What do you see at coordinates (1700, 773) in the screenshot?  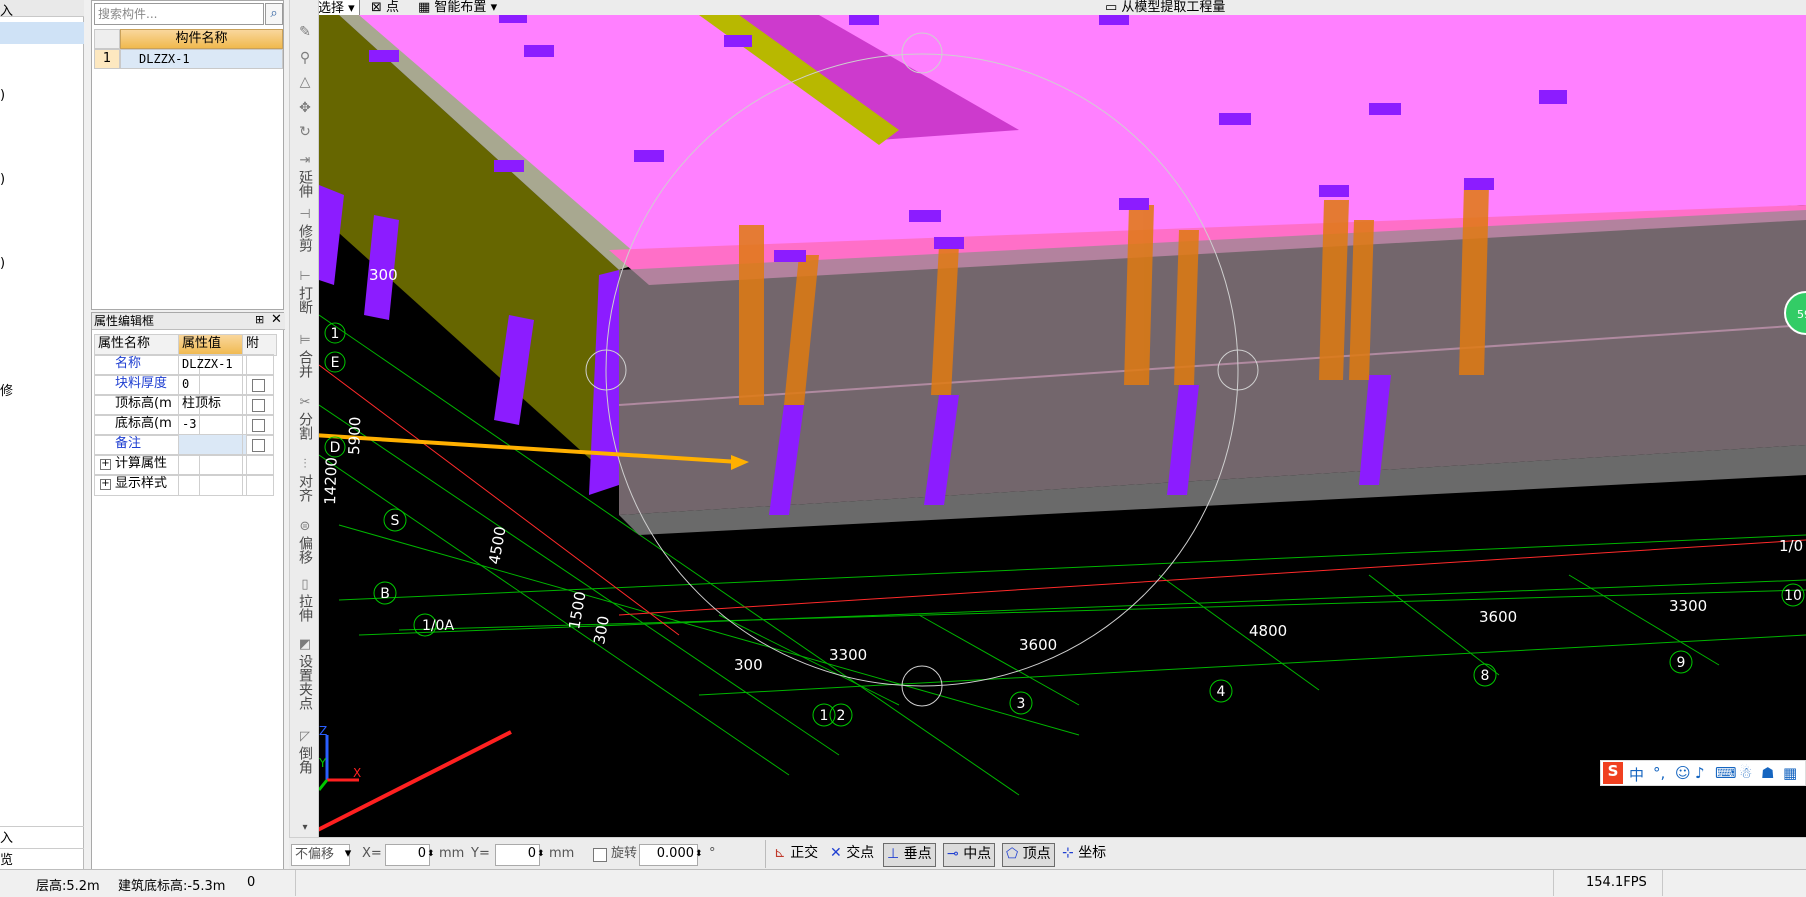 I see `microphone-icon: ♪` at bounding box center [1700, 773].